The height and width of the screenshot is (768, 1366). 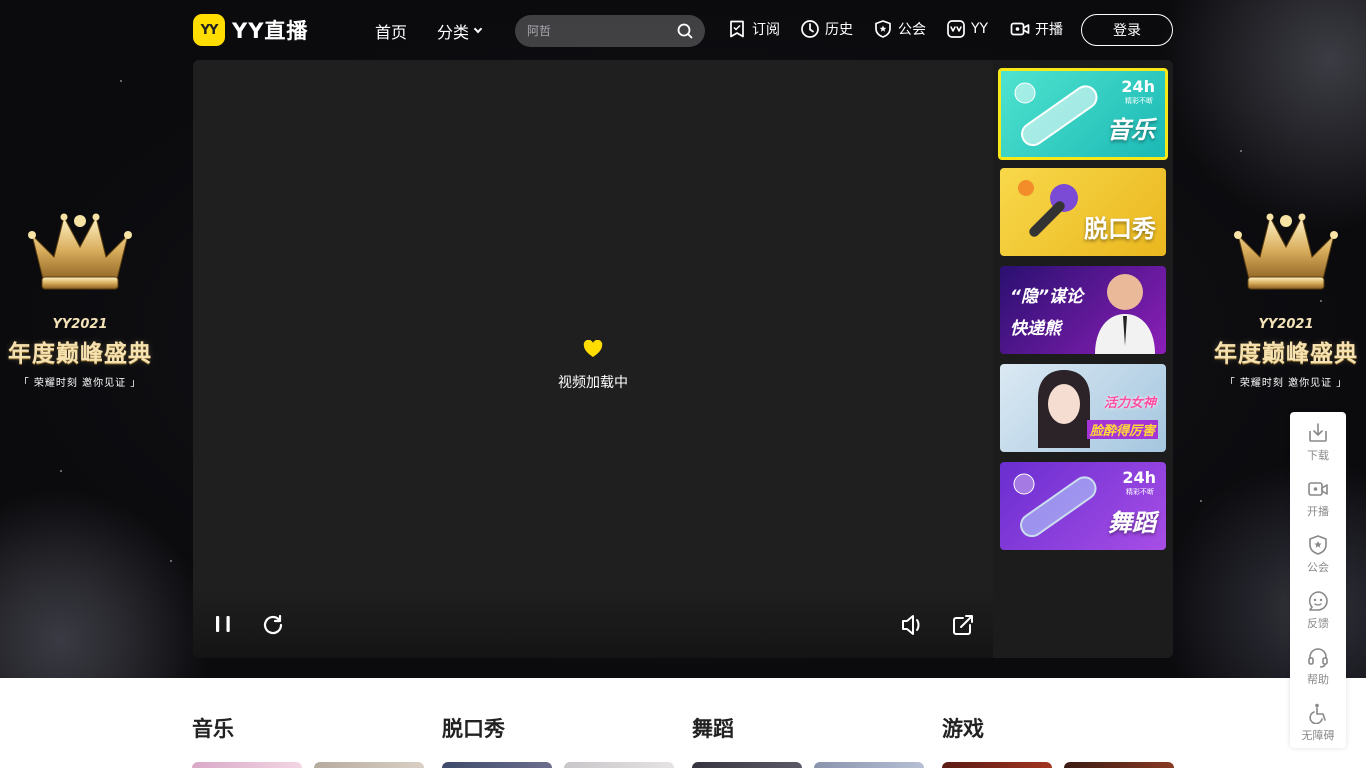 I want to click on microphone-illustration, so click(x=1048, y=208).